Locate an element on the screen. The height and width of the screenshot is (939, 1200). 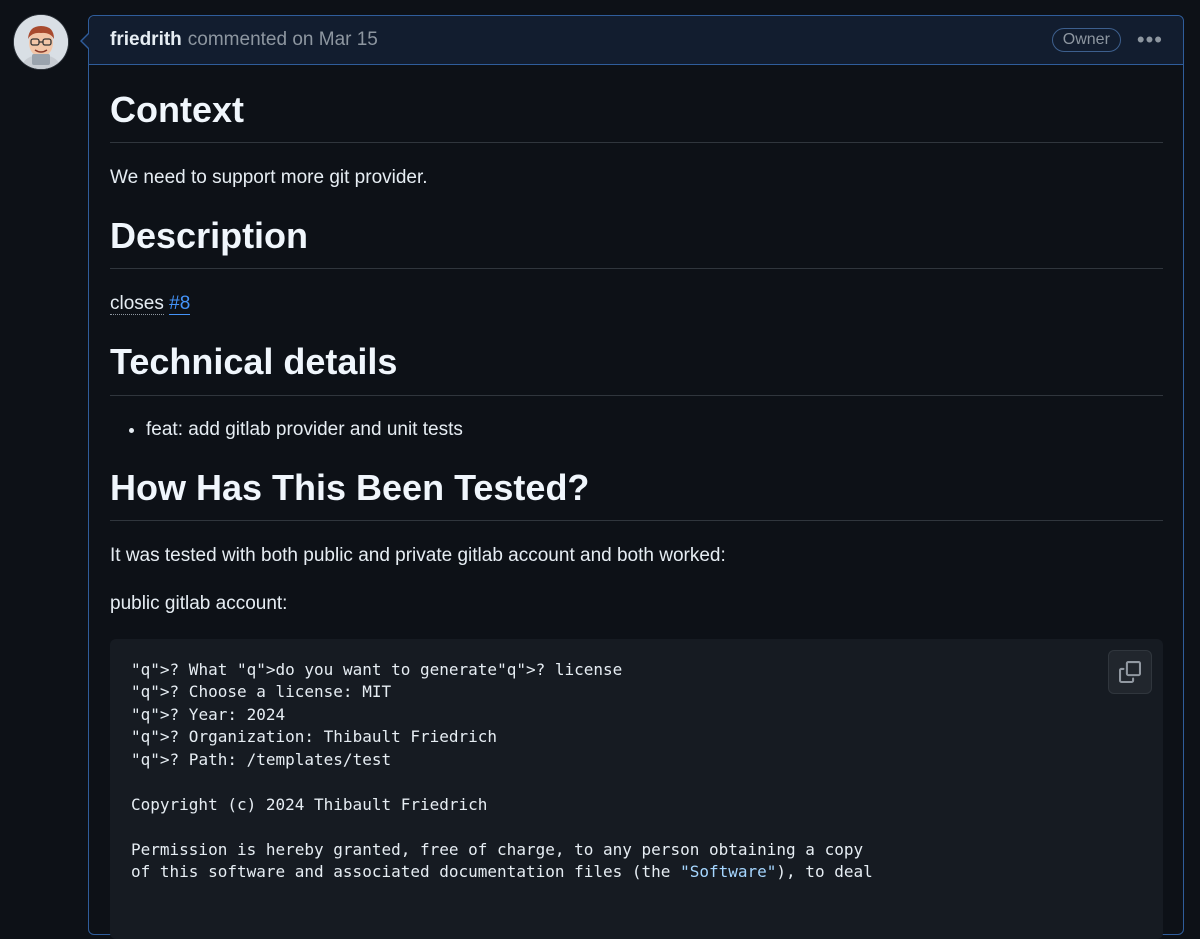
list-item: feat: add gitlab provider and unit tests is located at coordinates (654, 430).